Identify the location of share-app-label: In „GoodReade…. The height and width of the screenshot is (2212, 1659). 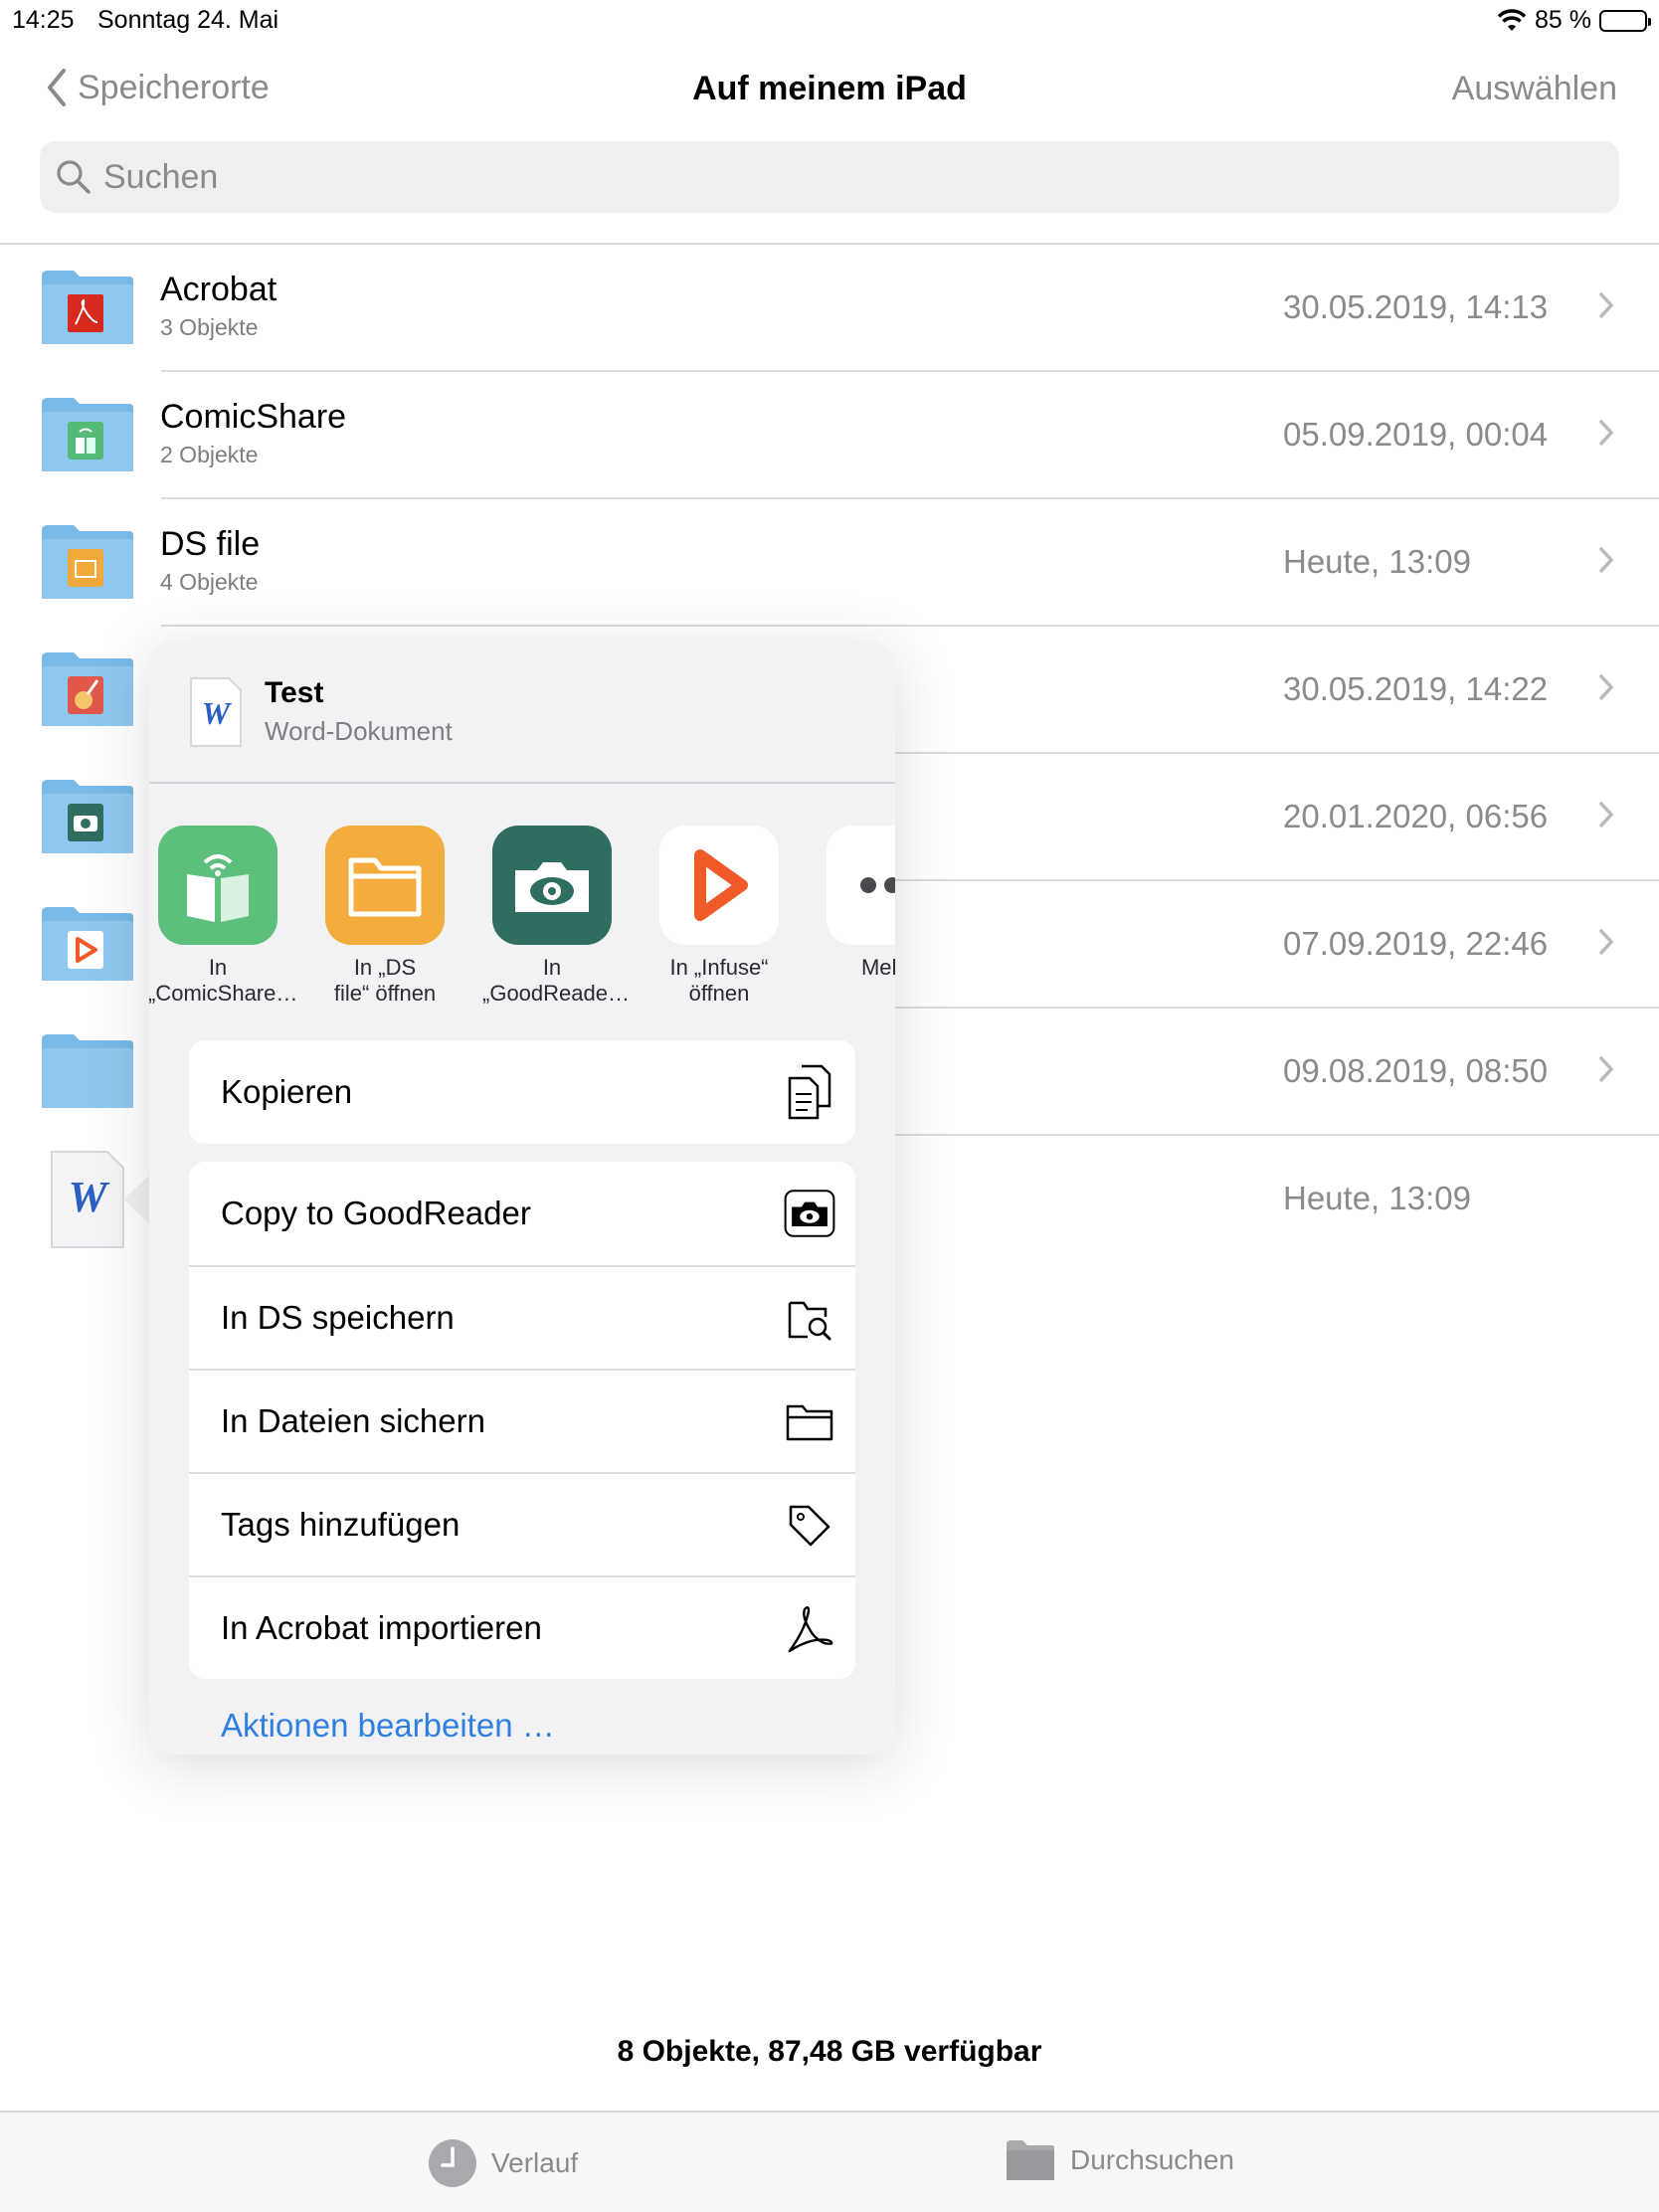
(556, 980).